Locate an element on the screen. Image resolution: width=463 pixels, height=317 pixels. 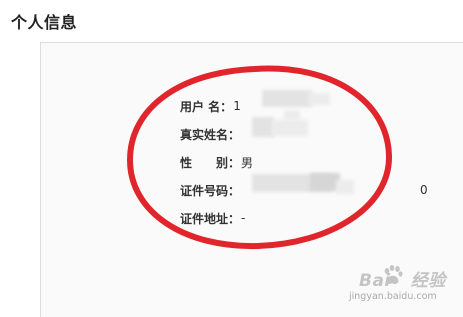
field-gender: 性 别： 男 is located at coordinates (304, 162).